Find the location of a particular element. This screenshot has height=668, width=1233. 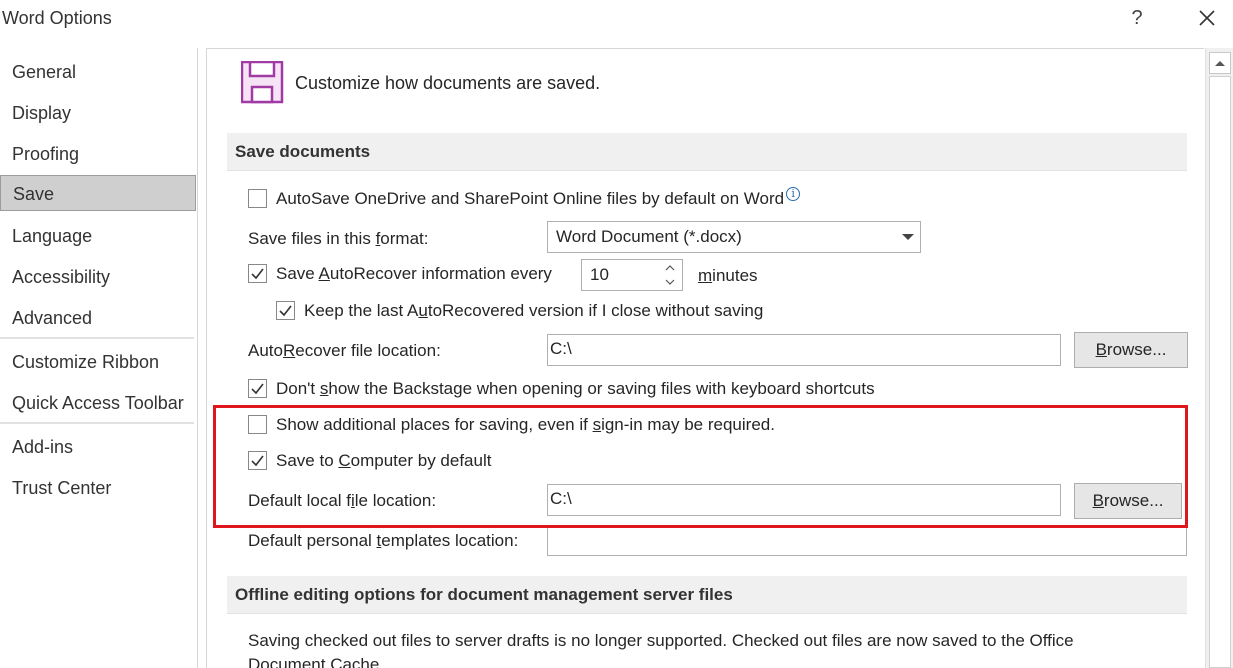

sidebar-item-quick-access-toolbar: Quick Access Toolbar is located at coordinates (98, 403).